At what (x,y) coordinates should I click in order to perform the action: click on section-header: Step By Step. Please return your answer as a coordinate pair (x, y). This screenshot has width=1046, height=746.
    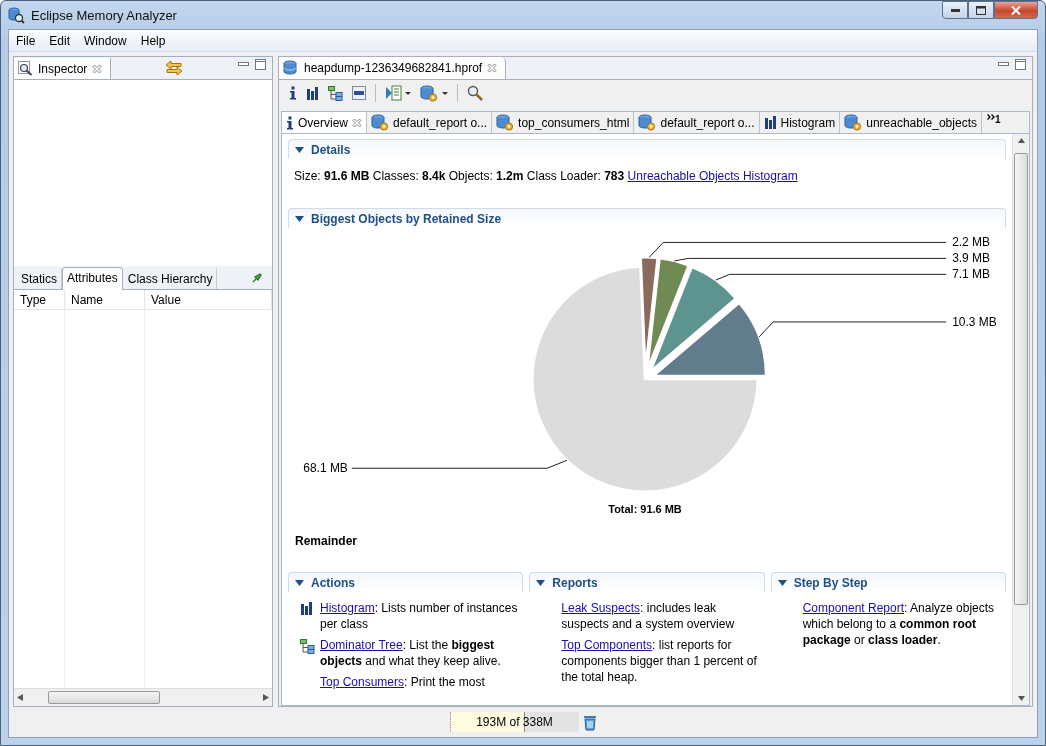
    Looking at the image, I should click on (888, 582).